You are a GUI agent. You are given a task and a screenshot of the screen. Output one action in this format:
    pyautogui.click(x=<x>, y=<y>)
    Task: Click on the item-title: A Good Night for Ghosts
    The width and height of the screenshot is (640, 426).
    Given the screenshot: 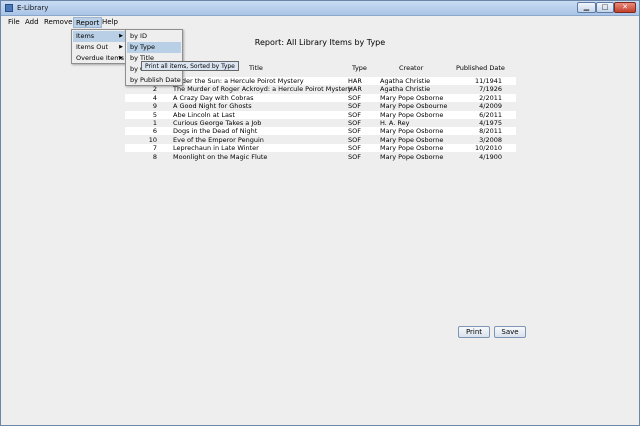 What is the action you would take?
    pyautogui.click(x=212, y=106)
    